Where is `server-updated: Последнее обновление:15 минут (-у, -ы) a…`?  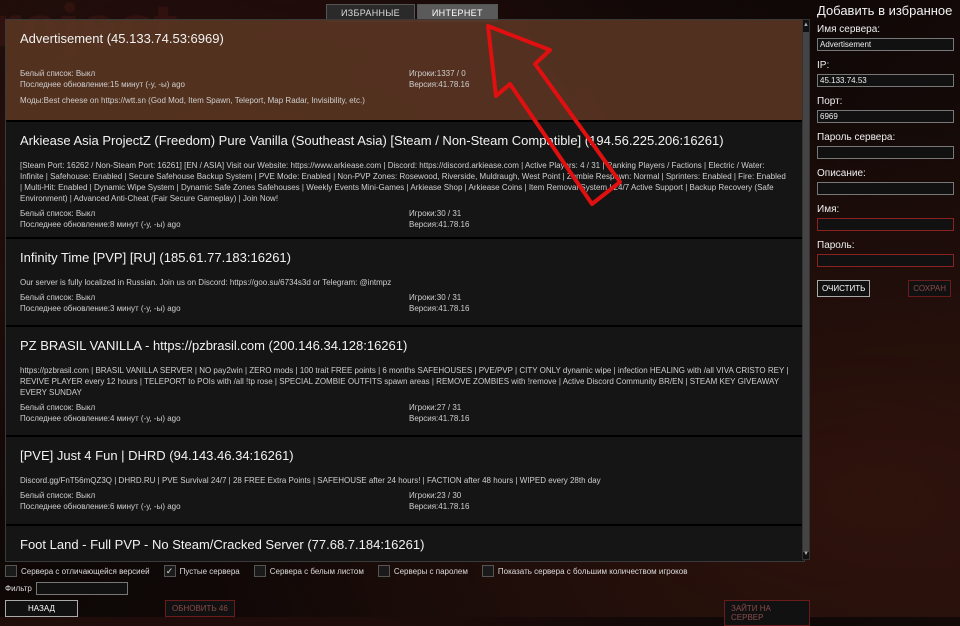 server-updated: Последнее обновление:15 минут (-у, -ы) a… is located at coordinates (103, 84).